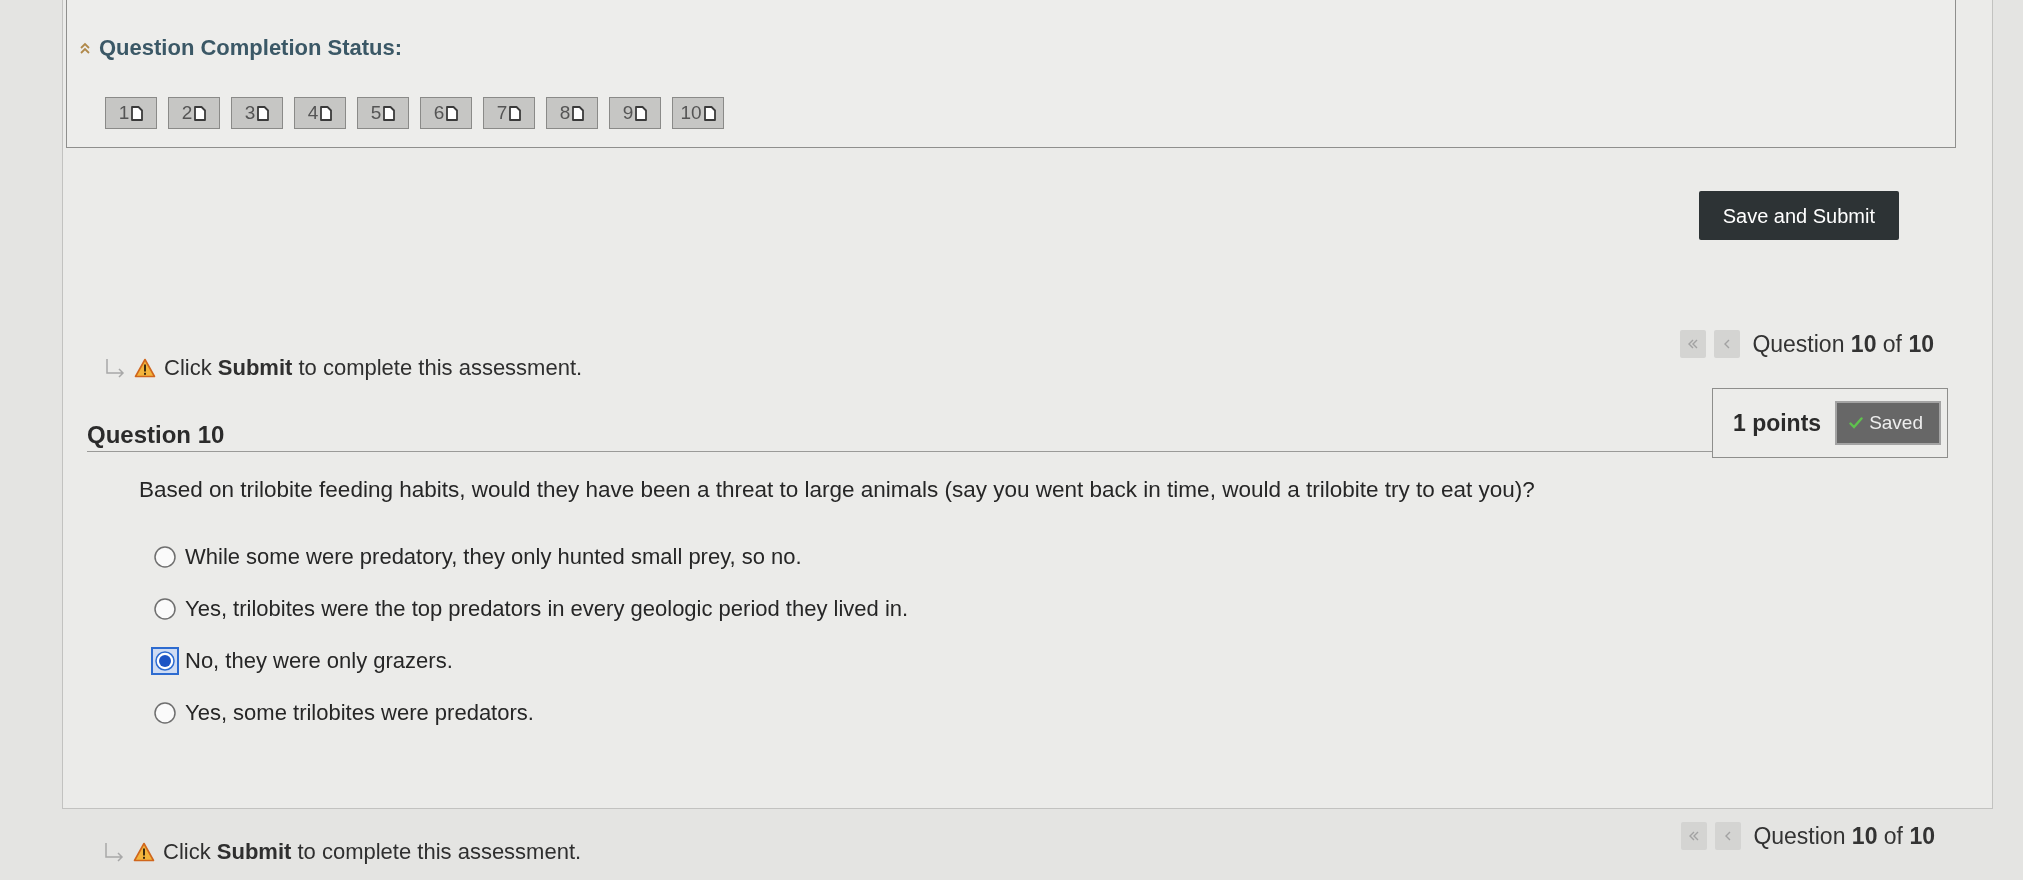 This screenshot has height=880, width=2023. I want to click on saved-label: Saved, so click(1896, 422).